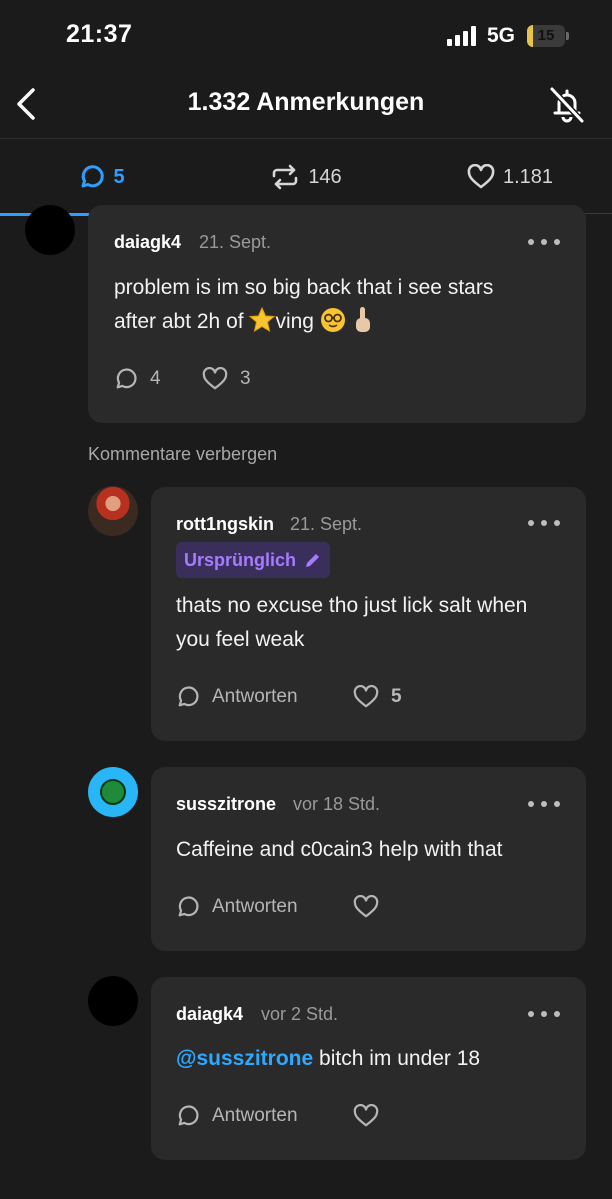 The image size is (612, 1199). I want to click on comment-text: @susszitrone bitch im under 18, so click(376, 1059).